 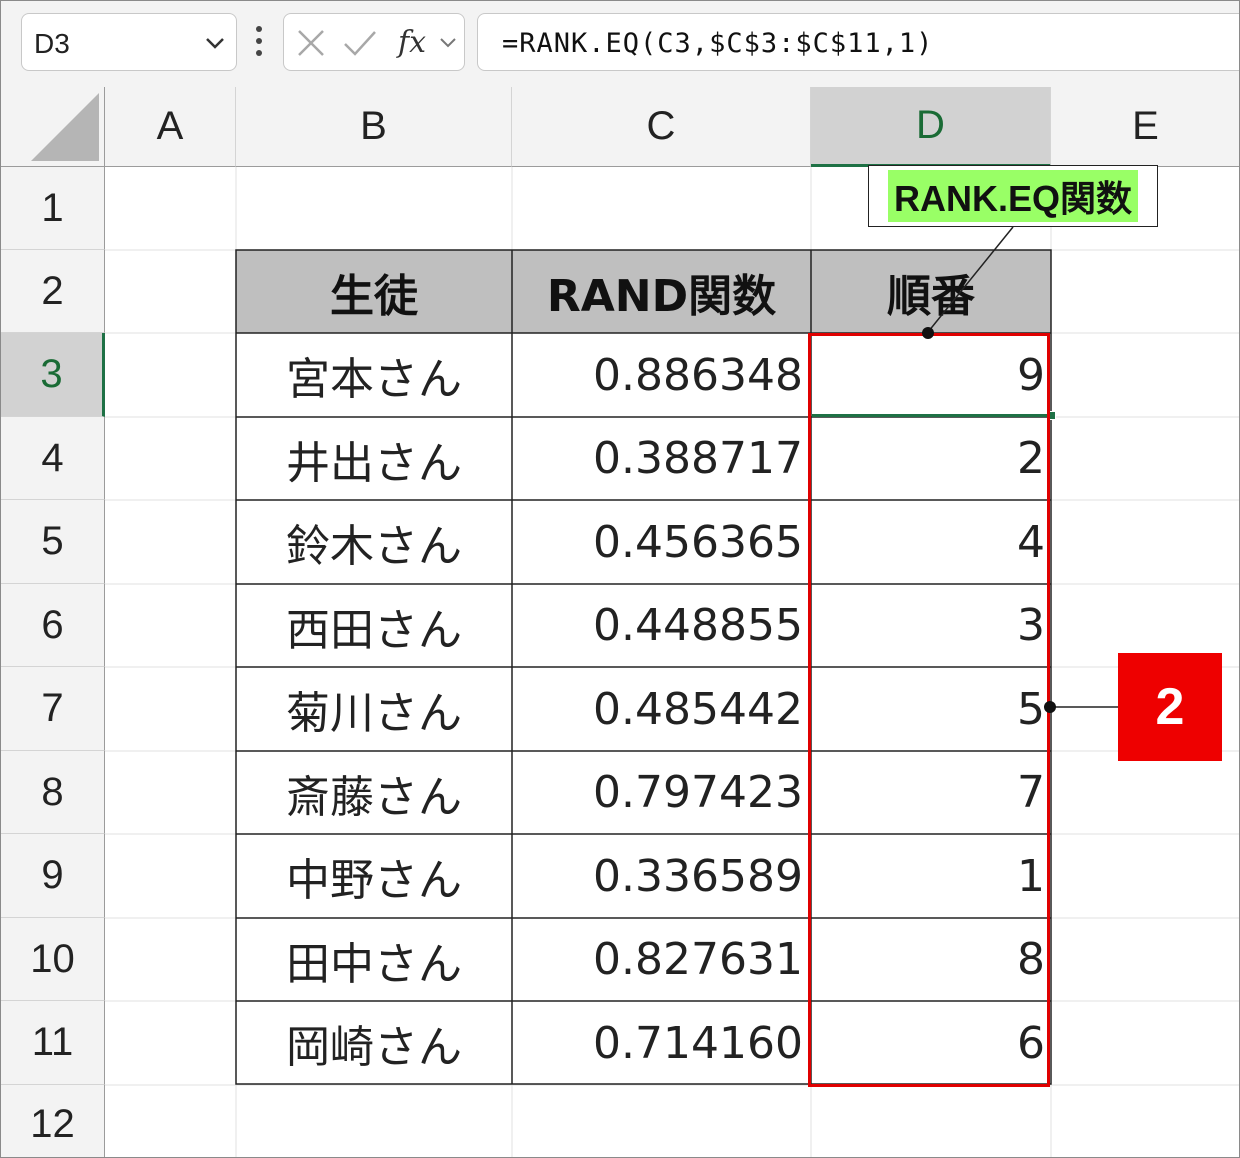 I want to click on column-header-b: B, so click(x=374, y=127).